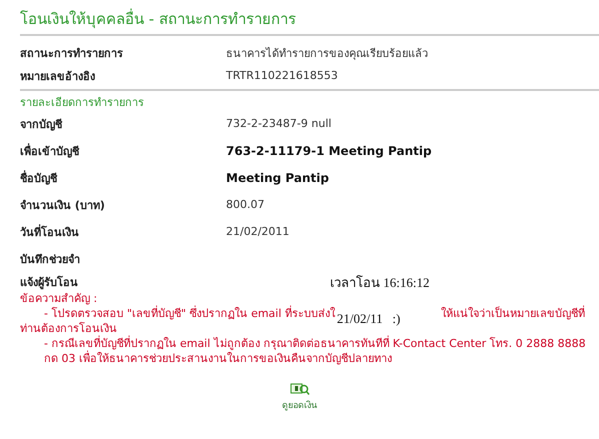 This screenshot has height=439, width=599. What do you see at coordinates (50, 151) in the screenshot?
I see `field-label: เพื่อเข้าบัญชี` at bounding box center [50, 151].